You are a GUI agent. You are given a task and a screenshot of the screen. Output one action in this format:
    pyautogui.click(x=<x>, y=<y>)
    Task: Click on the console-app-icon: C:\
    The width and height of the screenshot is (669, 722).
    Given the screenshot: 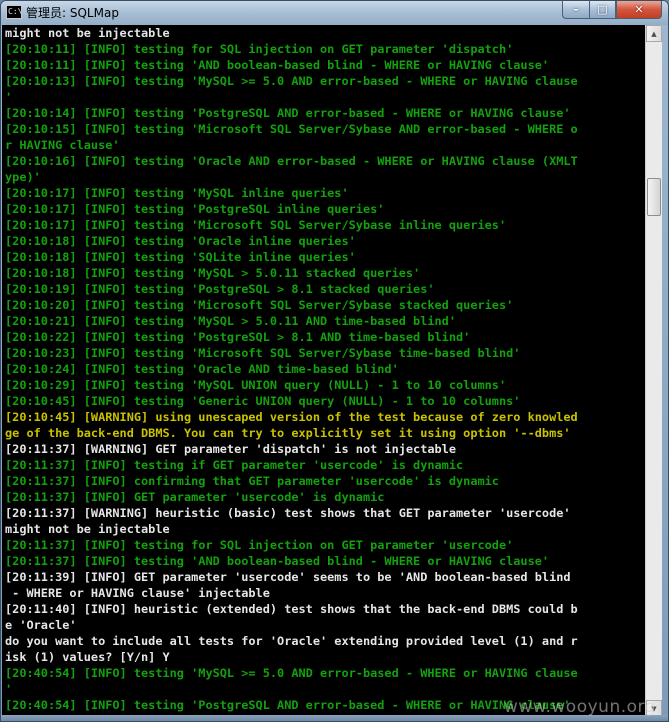 What is the action you would take?
    pyautogui.click(x=14, y=12)
    